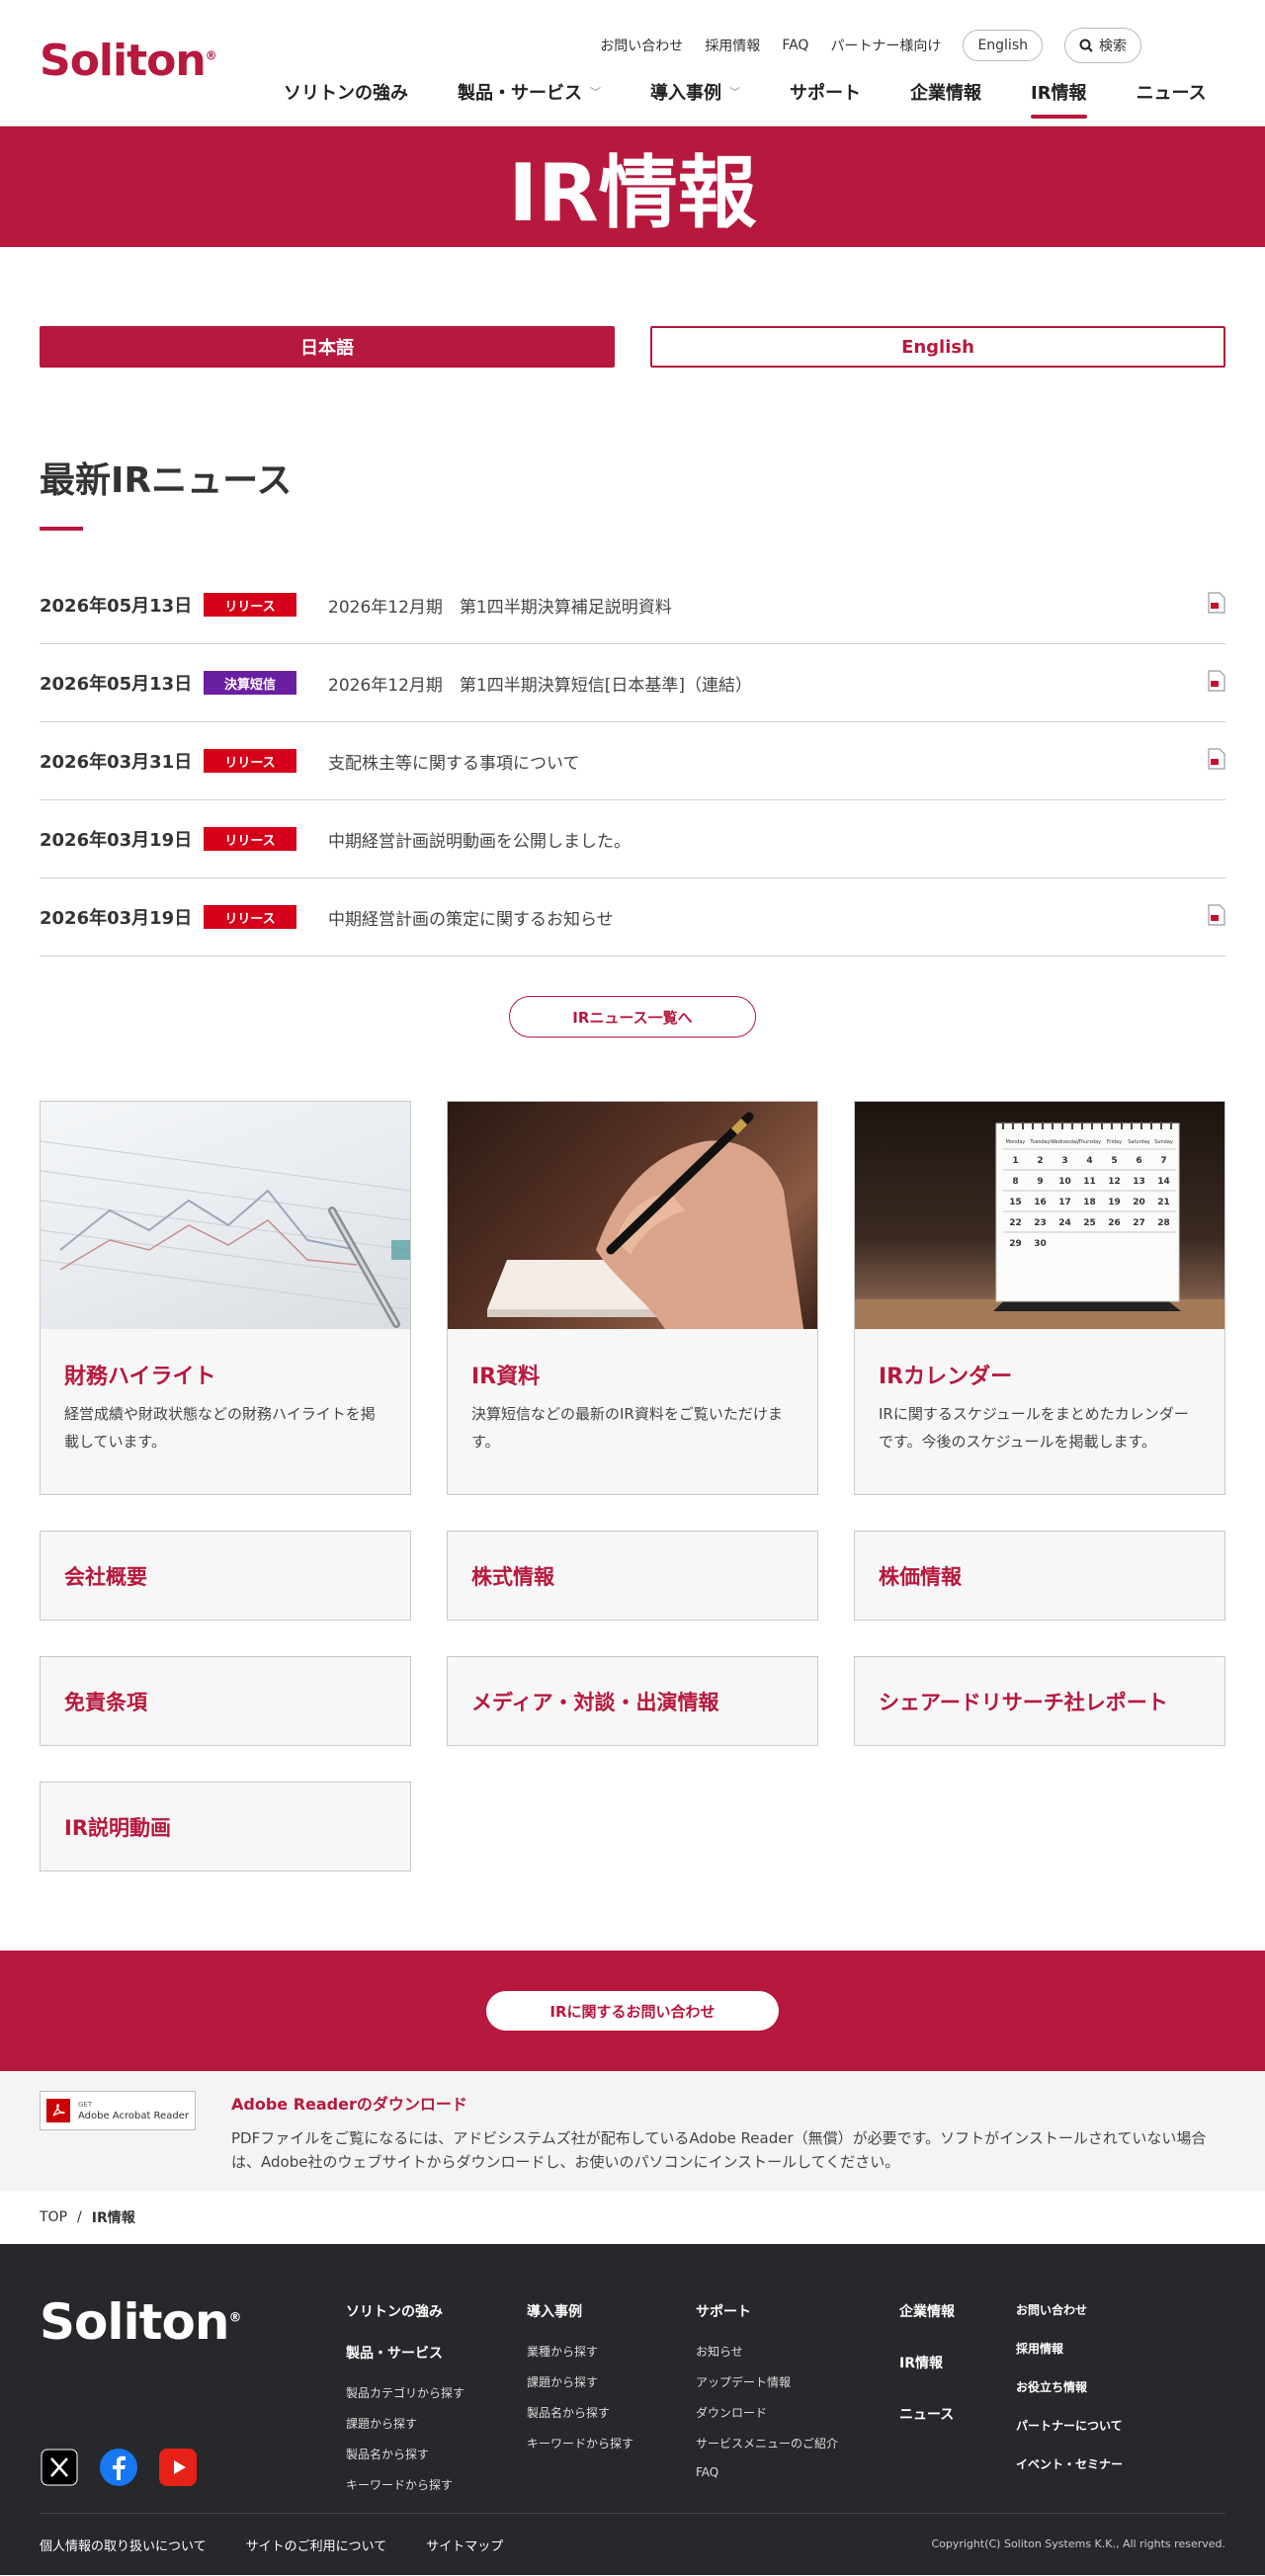  What do you see at coordinates (1069, 2463) in the screenshot?
I see `footer-link: イベント・セミナー` at bounding box center [1069, 2463].